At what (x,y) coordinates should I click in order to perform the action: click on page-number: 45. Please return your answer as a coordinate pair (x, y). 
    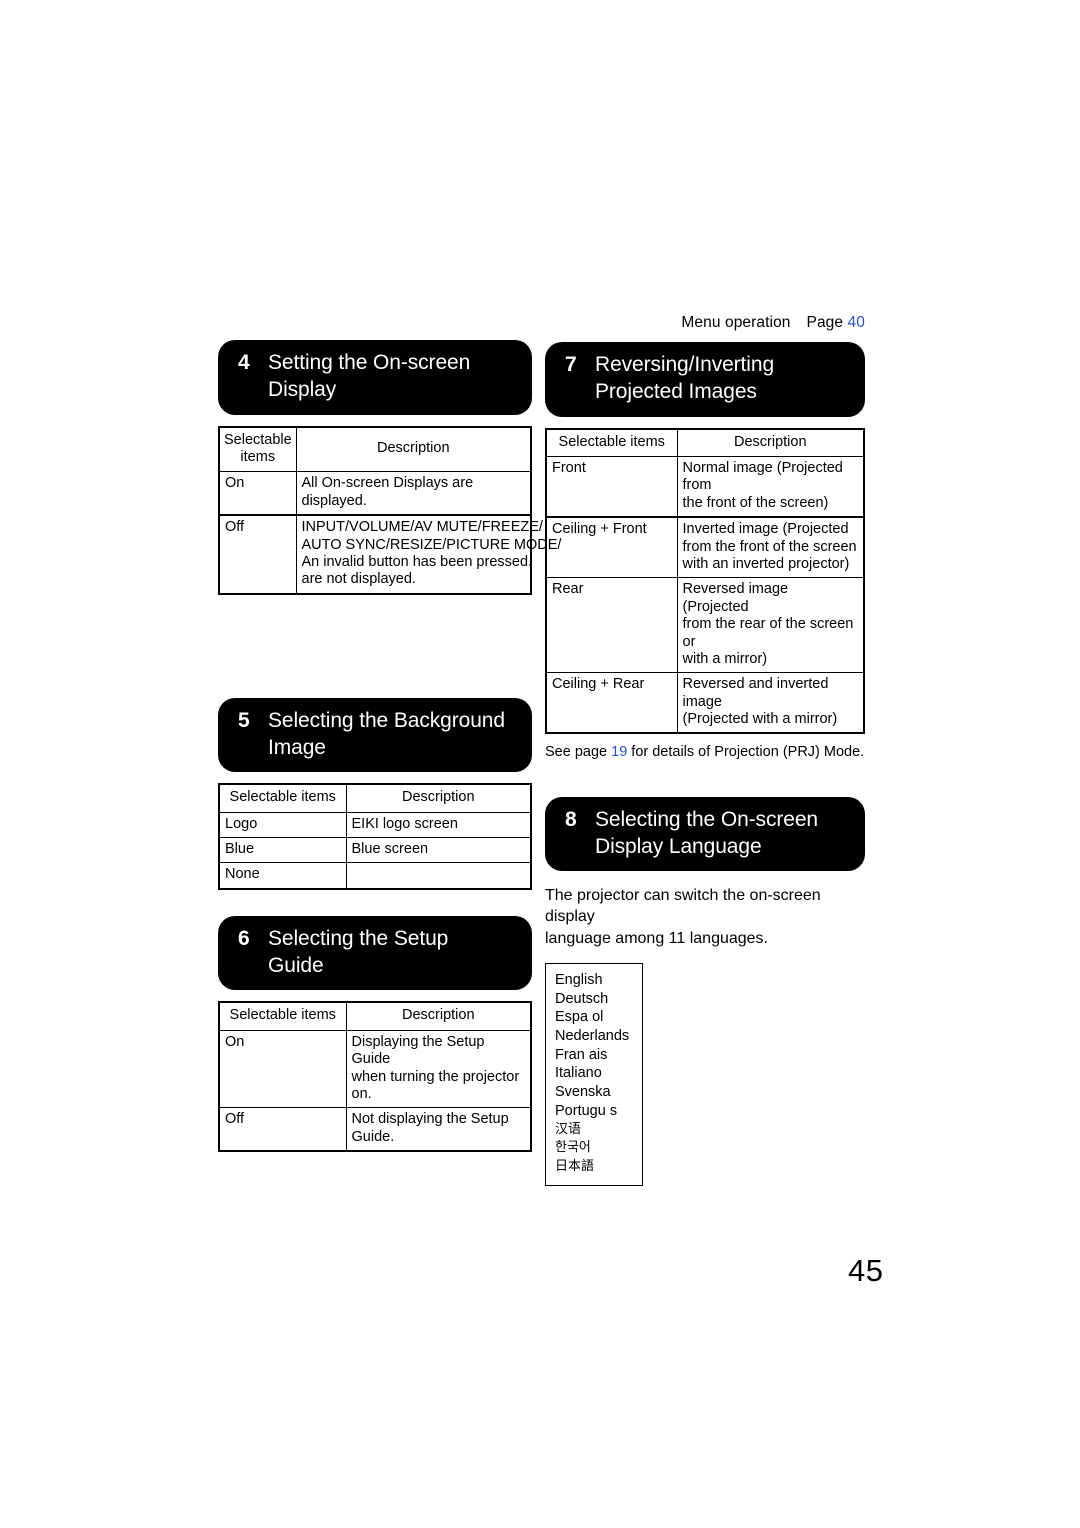
    Looking at the image, I should click on (866, 1270).